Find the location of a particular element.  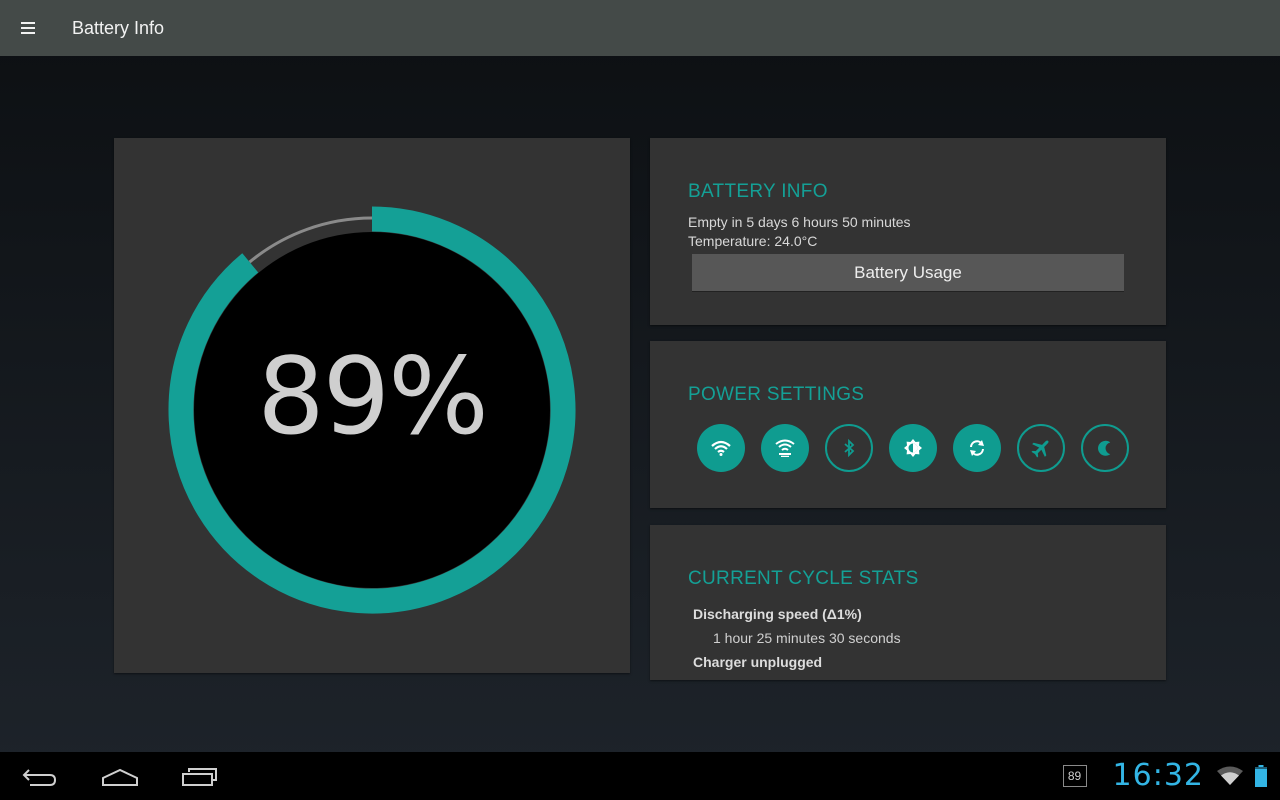

power-toggles is located at coordinates (921, 448).